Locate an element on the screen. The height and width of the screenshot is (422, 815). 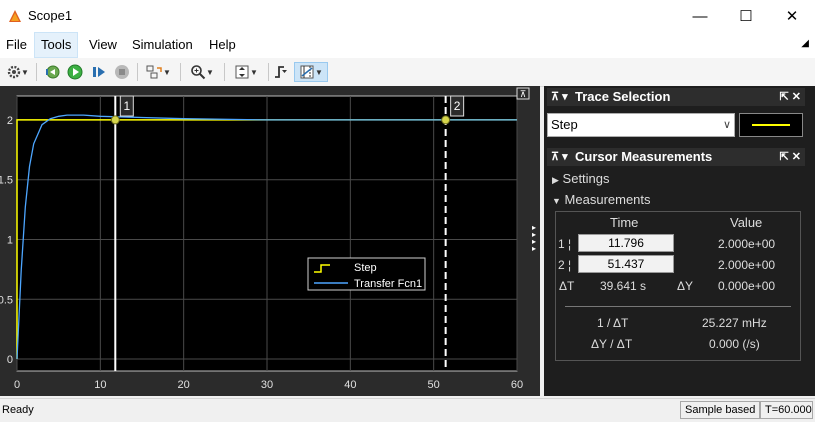
maximize-button: ☐ is located at coordinates (746, 16).